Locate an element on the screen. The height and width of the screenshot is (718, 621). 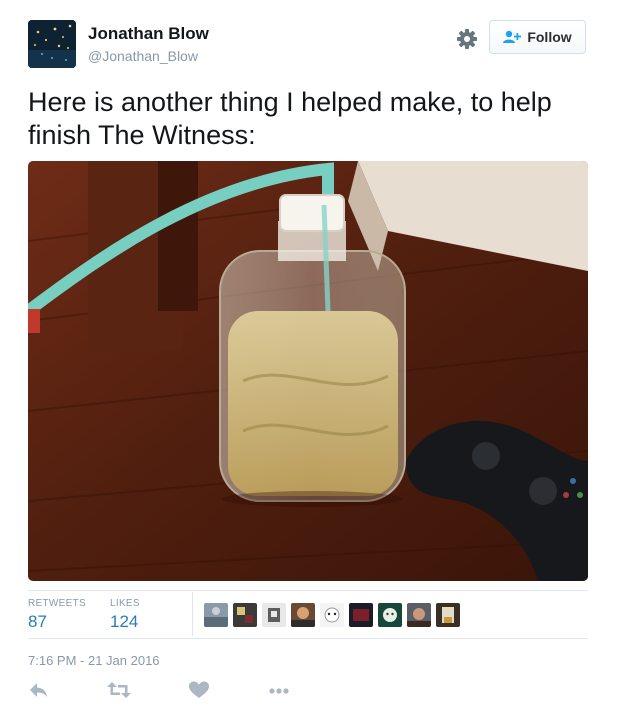
stats-separator is located at coordinates (192, 614).